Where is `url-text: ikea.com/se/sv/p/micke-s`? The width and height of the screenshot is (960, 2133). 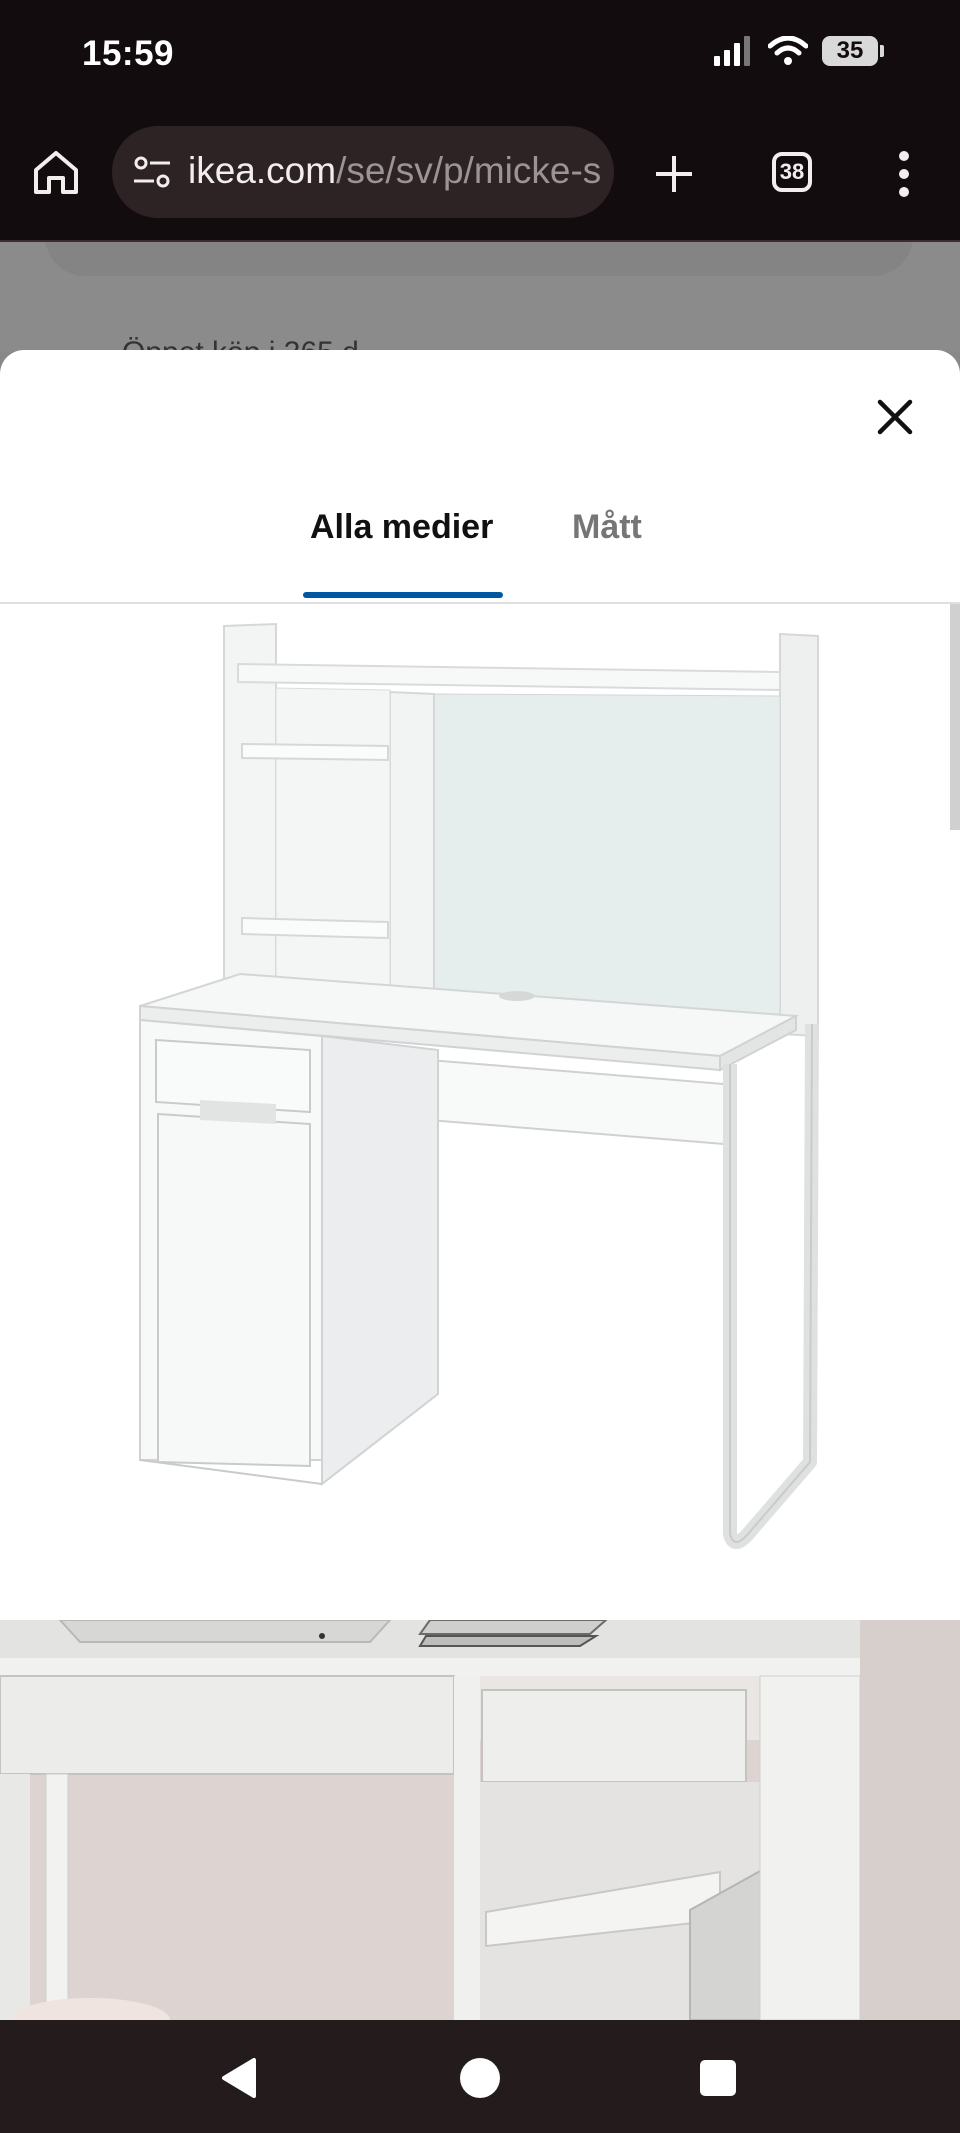
url-text: ikea.com/se/sv/p/micke-s is located at coordinates (394, 171).